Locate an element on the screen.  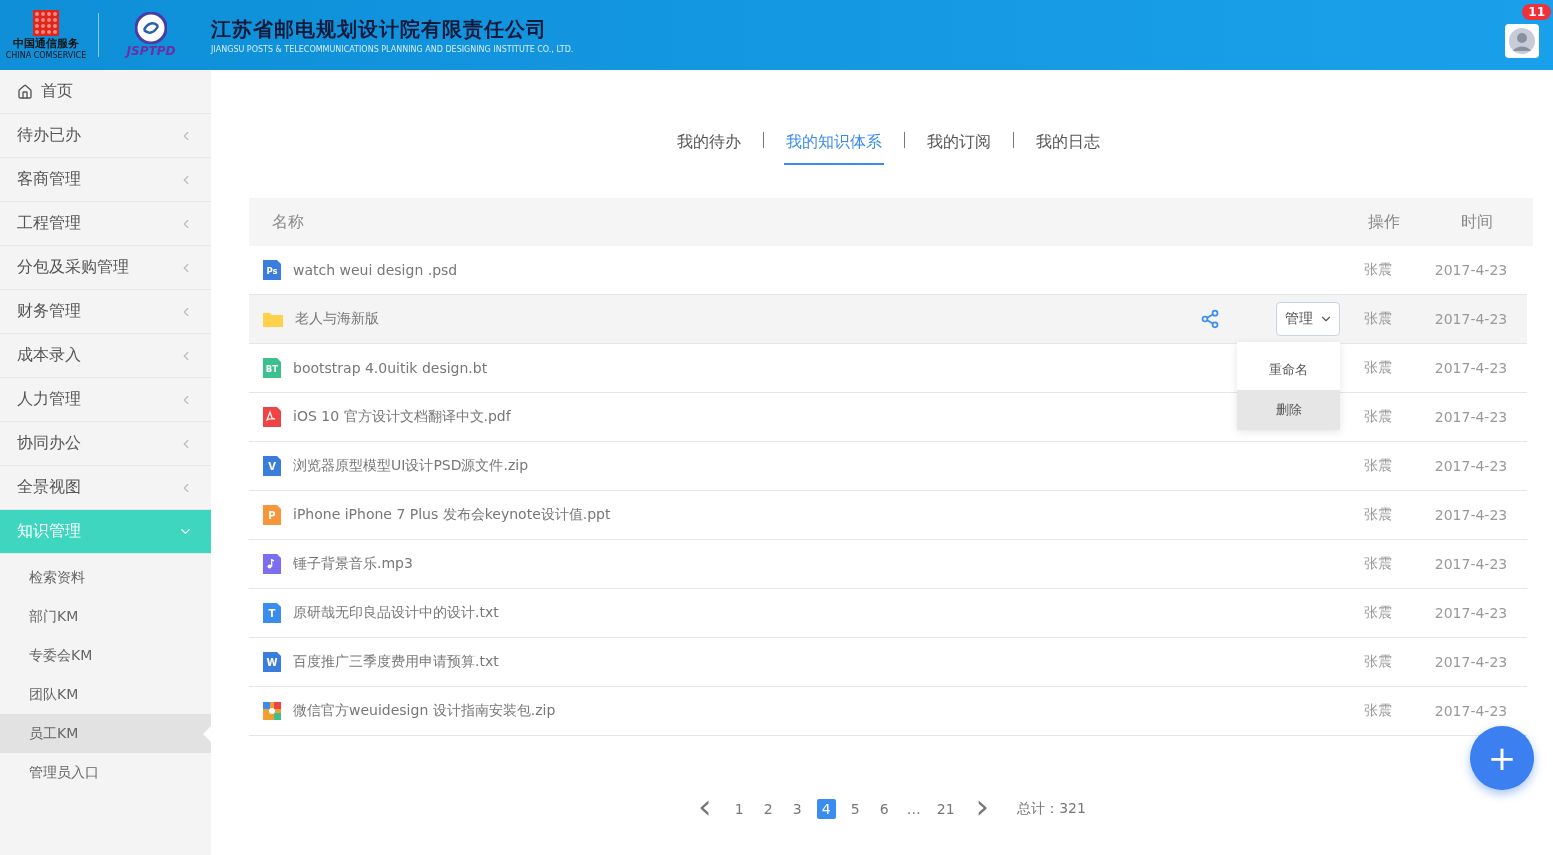
sidebar-item: 分包及采购管理 is located at coordinates (105, 268).